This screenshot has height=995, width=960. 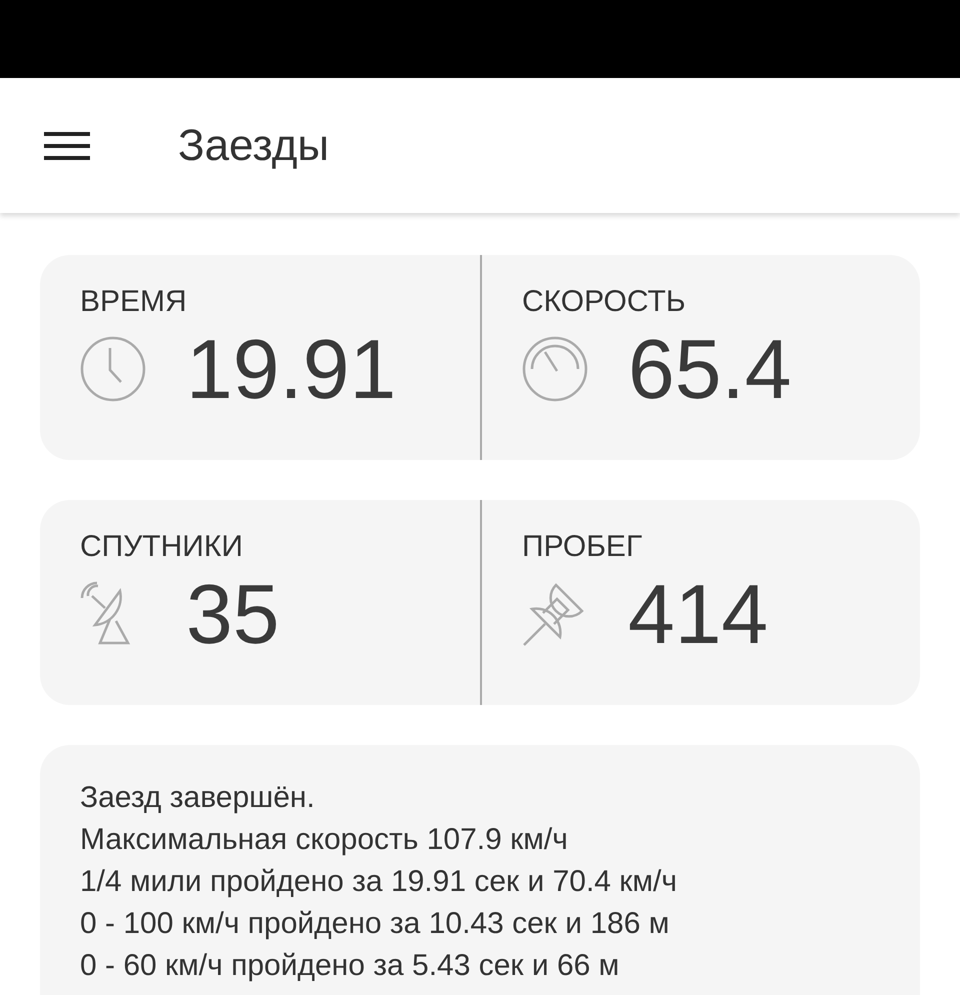 I want to click on summary-line: Максимальная скорость 107.9 км/ч, so click(x=324, y=840).